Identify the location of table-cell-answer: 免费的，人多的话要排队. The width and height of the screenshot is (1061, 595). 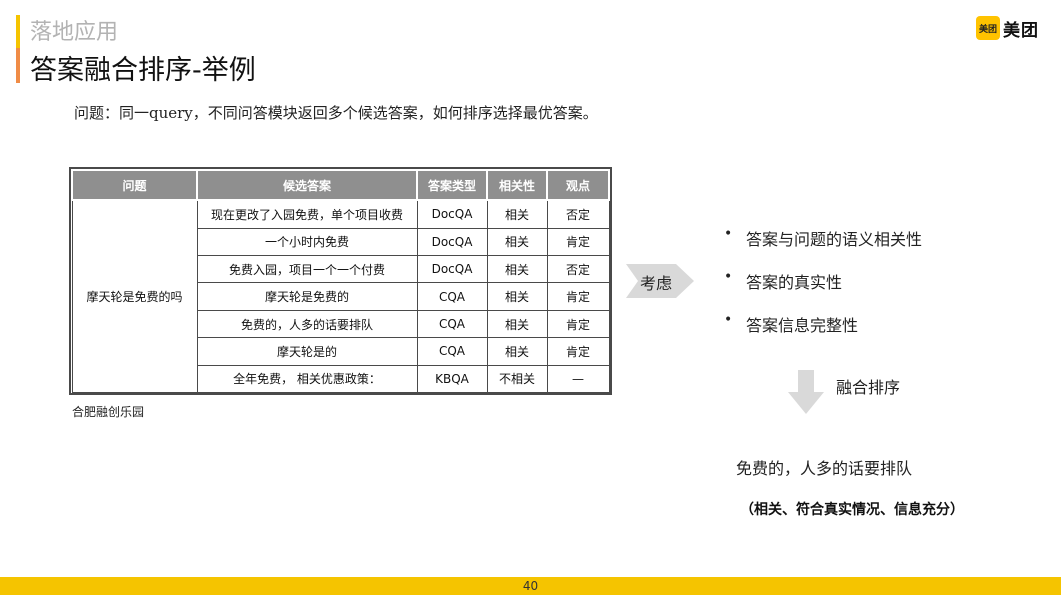
(307, 324).